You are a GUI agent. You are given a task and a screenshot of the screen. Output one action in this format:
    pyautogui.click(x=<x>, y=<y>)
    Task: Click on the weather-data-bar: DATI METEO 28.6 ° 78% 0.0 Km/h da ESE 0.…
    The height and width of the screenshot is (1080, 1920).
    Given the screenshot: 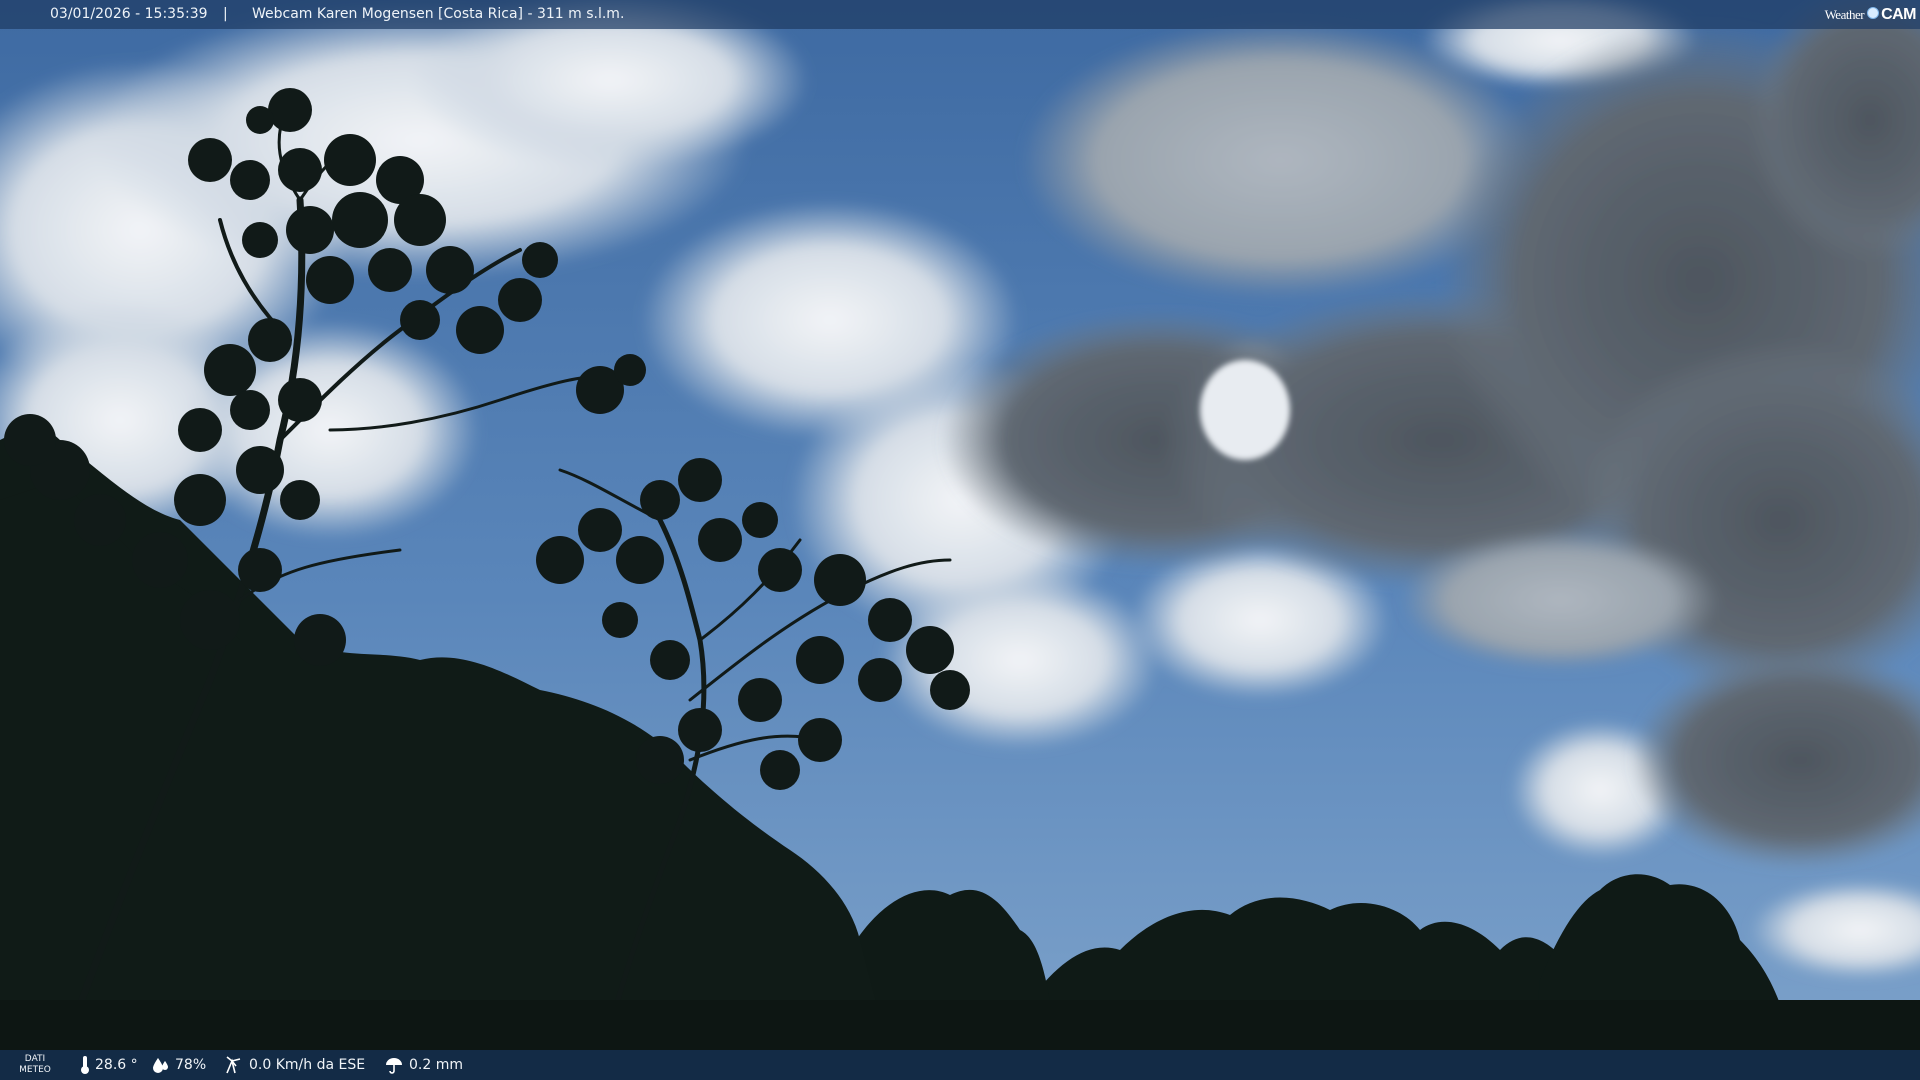 What is the action you would take?
    pyautogui.click(x=960, y=1065)
    